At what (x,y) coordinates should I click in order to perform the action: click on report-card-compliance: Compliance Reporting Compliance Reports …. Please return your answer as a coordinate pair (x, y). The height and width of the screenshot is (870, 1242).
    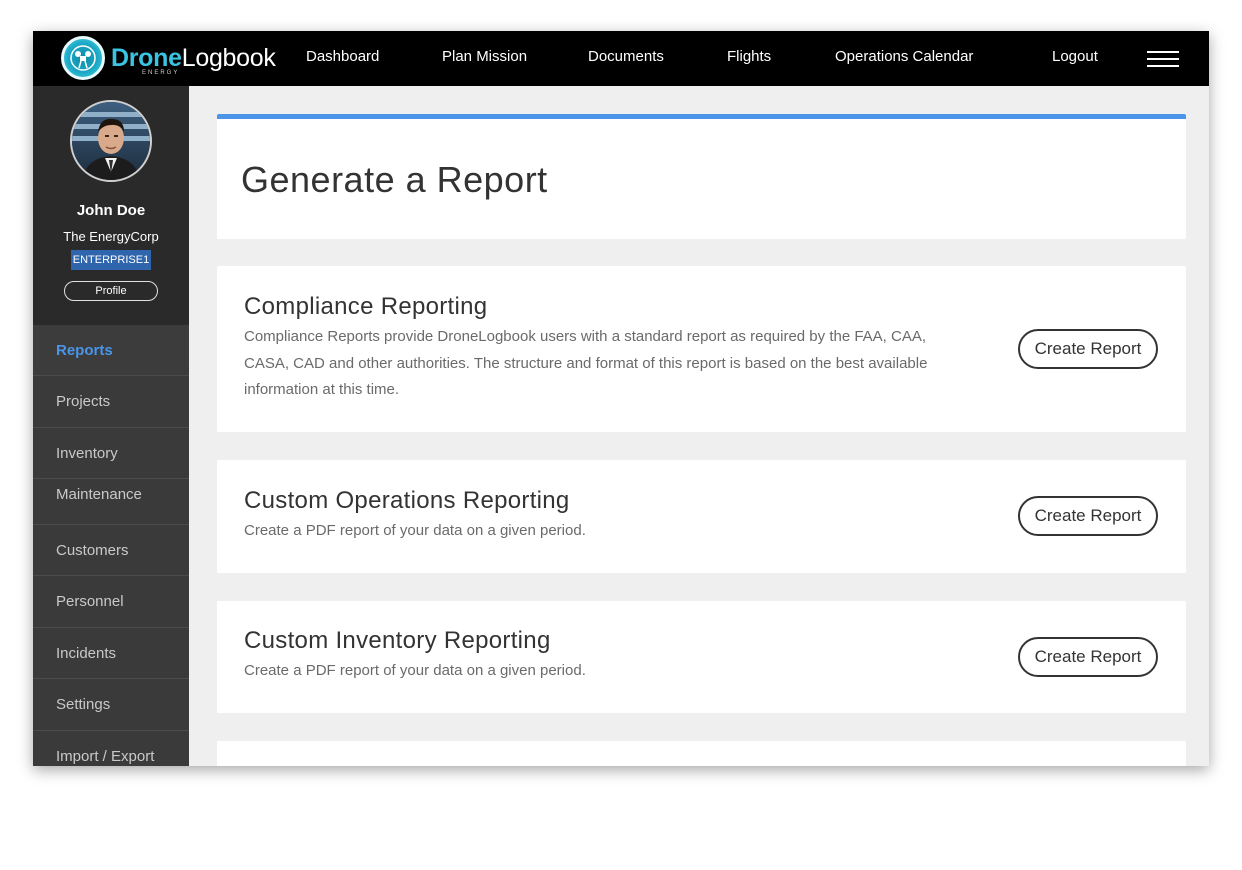
    Looking at the image, I should click on (701, 349).